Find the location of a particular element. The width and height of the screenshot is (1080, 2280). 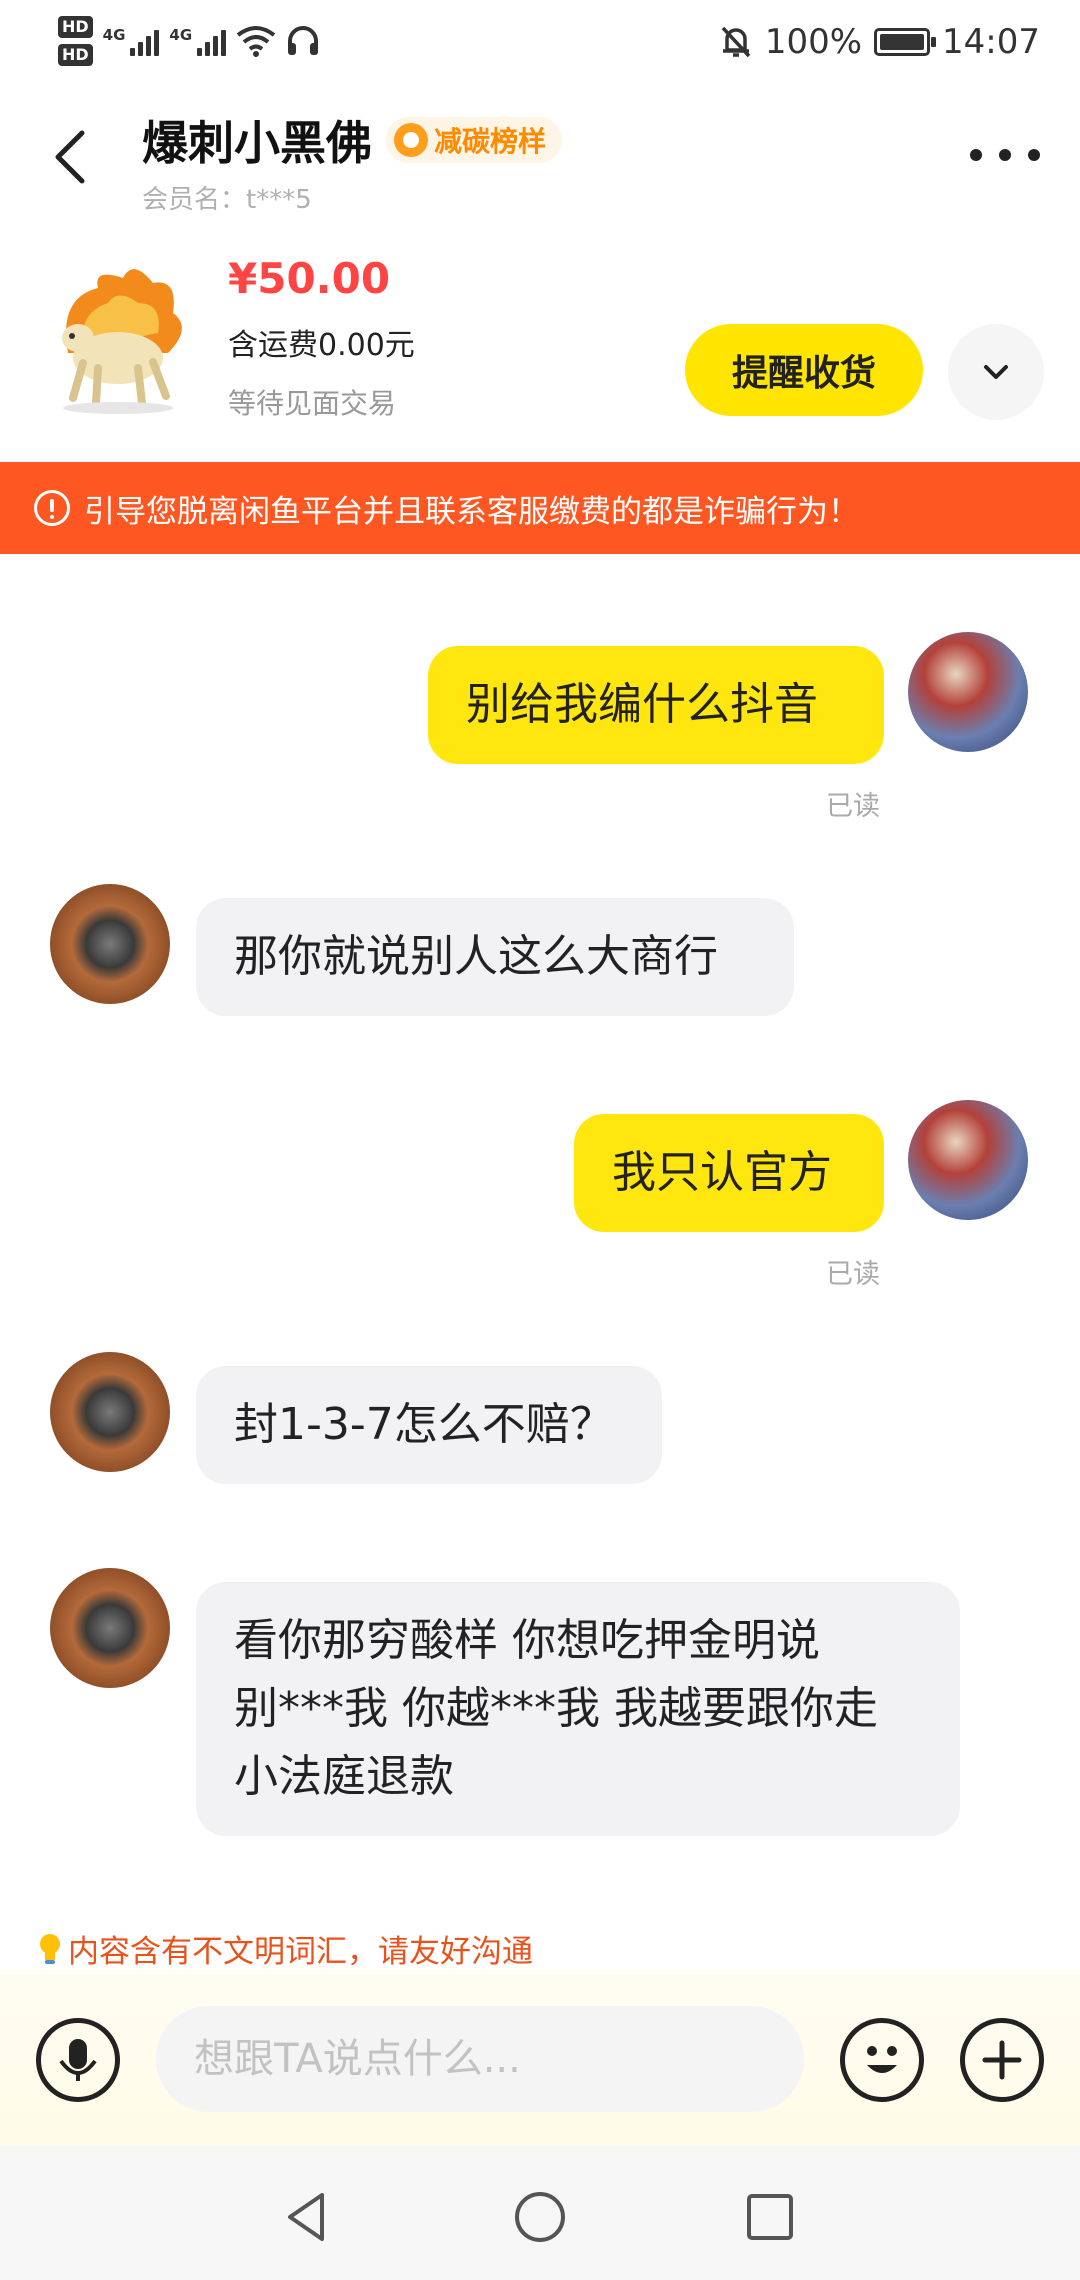

voice-button is located at coordinates (78, 2060).